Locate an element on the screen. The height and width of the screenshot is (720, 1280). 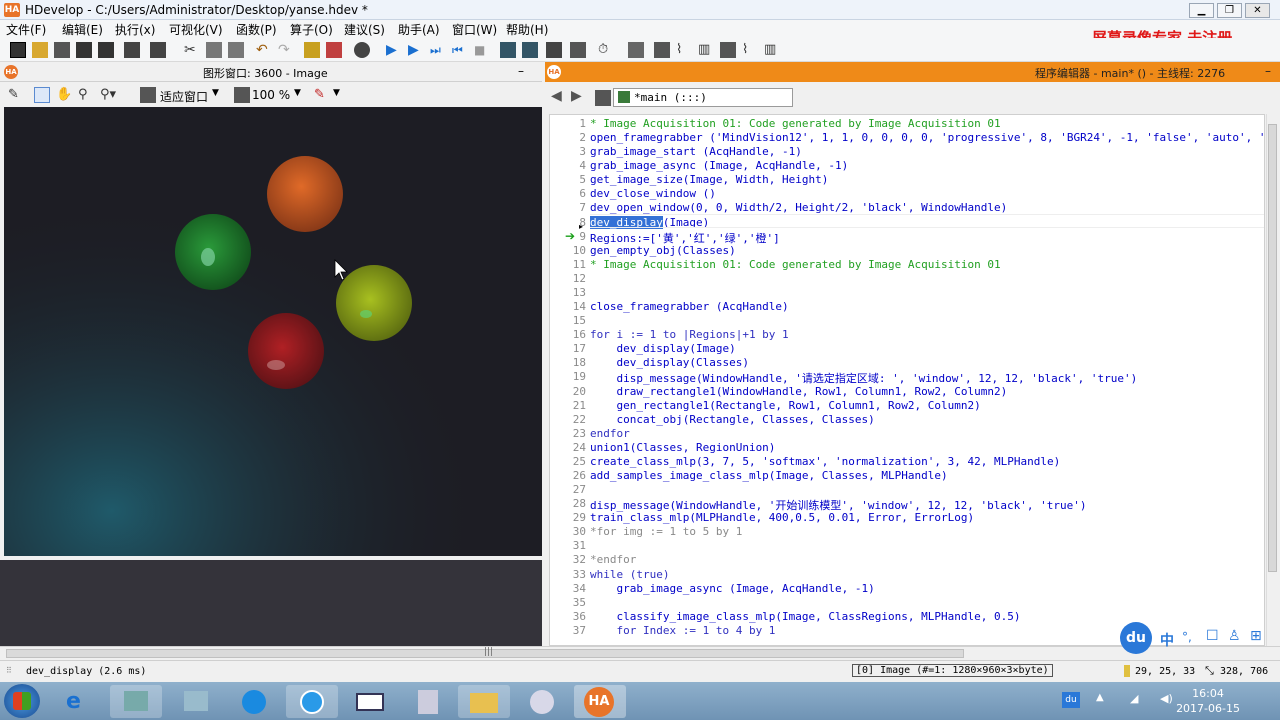
menu-file: 文件(F) is located at coordinates (26, 29).